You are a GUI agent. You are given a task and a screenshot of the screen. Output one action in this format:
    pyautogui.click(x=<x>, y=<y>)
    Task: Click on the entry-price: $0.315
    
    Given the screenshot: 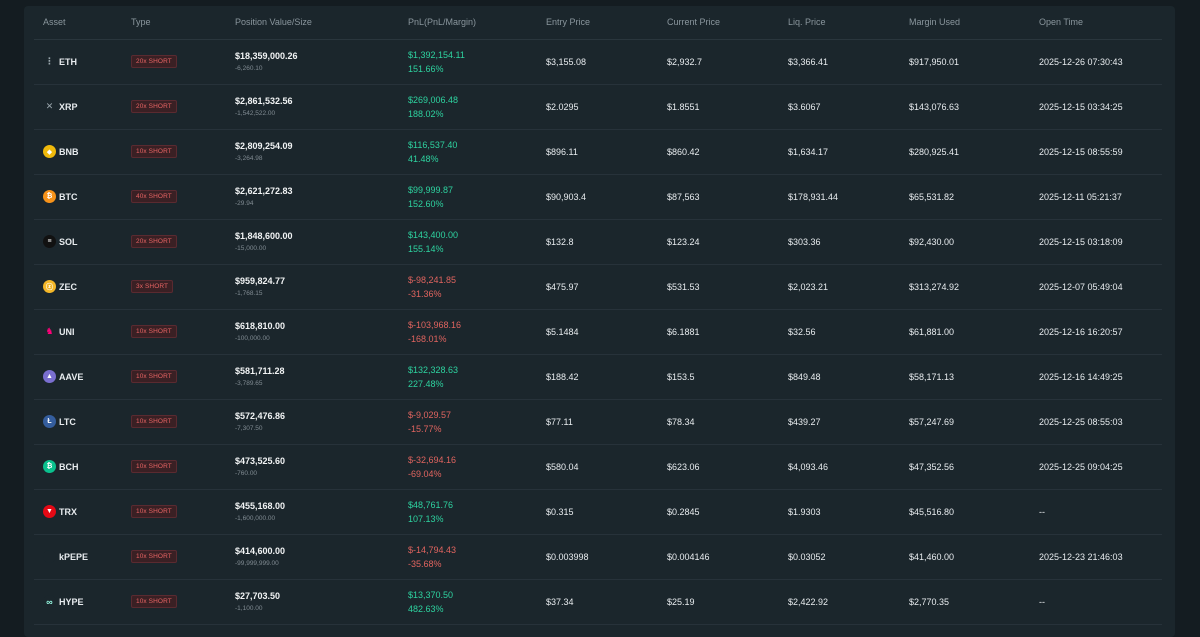 What is the action you would take?
    pyautogui.click(x=597, y=512)
    